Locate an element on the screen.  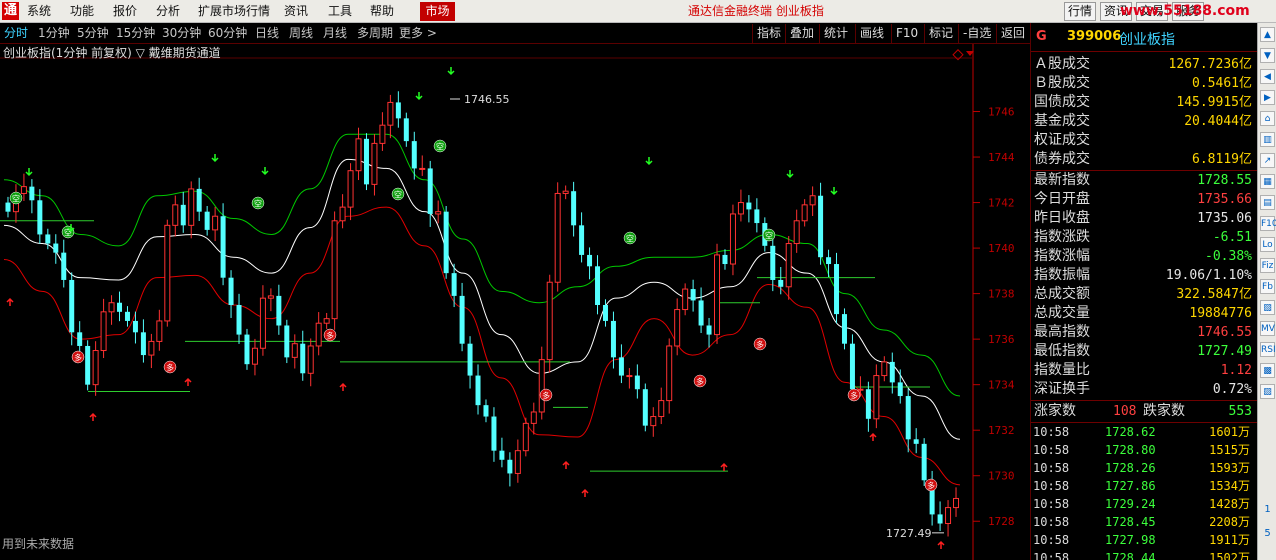
buy-signal-label: 多 is located at coordinates (854, 396).